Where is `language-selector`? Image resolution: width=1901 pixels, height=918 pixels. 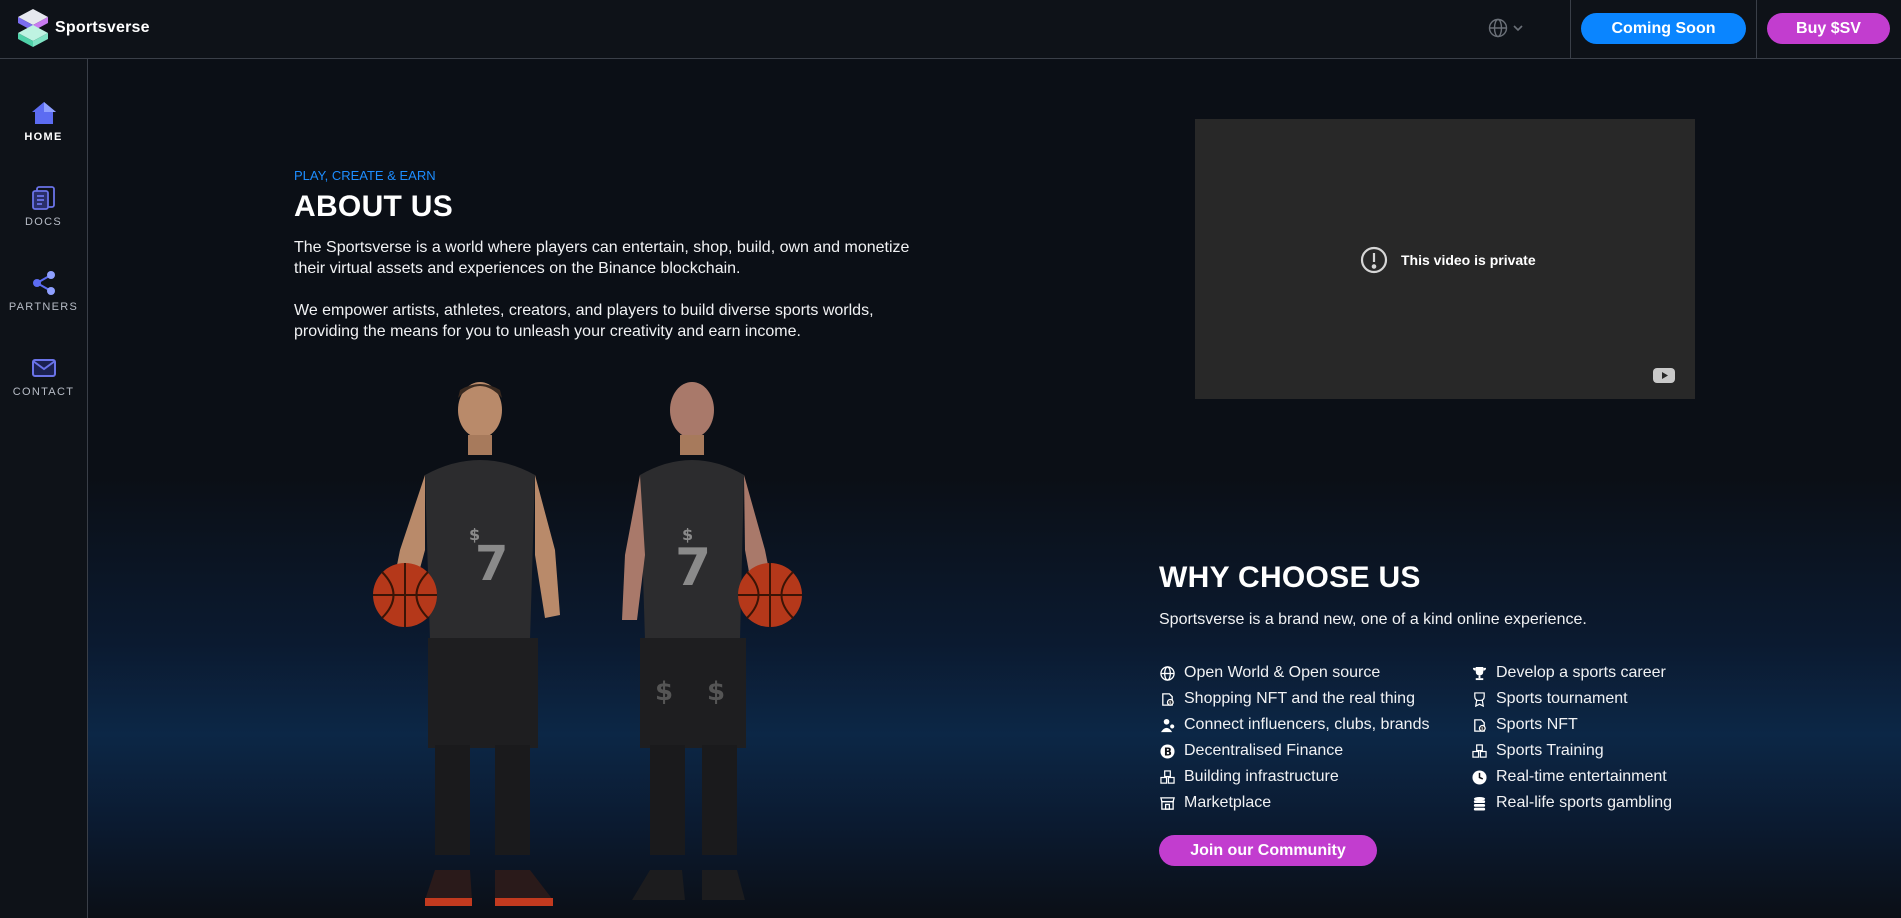 language-selector is located at coordinates (1506, 28).